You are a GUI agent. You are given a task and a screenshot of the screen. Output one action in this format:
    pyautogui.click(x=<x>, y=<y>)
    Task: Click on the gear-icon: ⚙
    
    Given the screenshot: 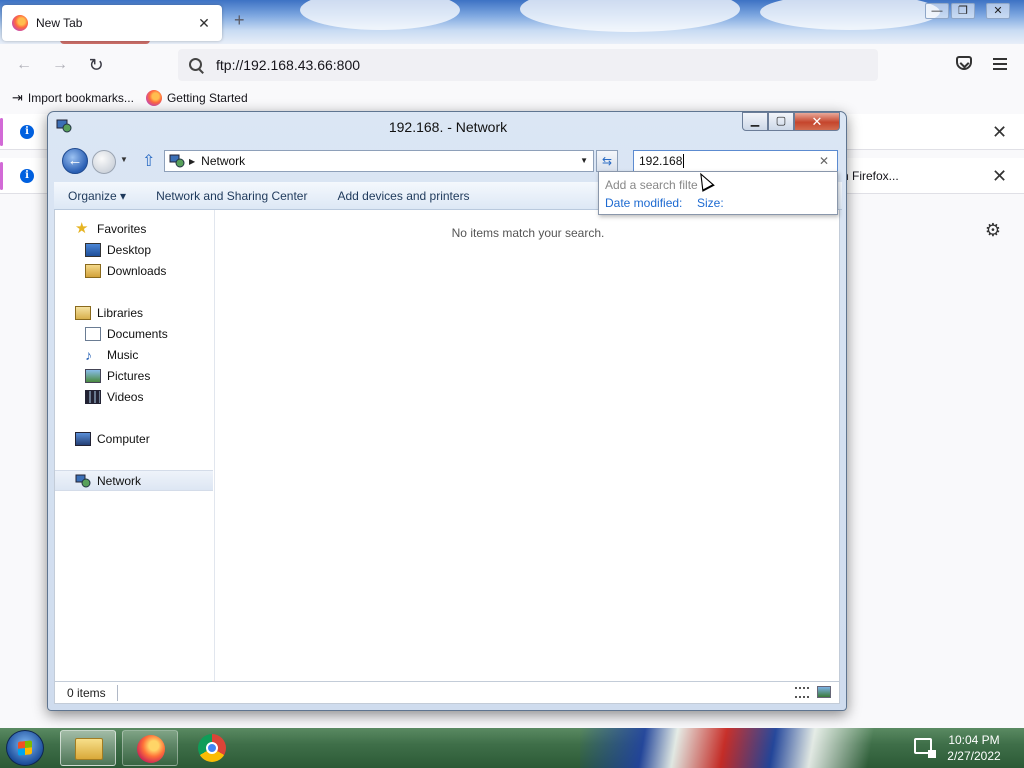 What is the action you would take?
    pyautogui.click(x=993, y=230)
    